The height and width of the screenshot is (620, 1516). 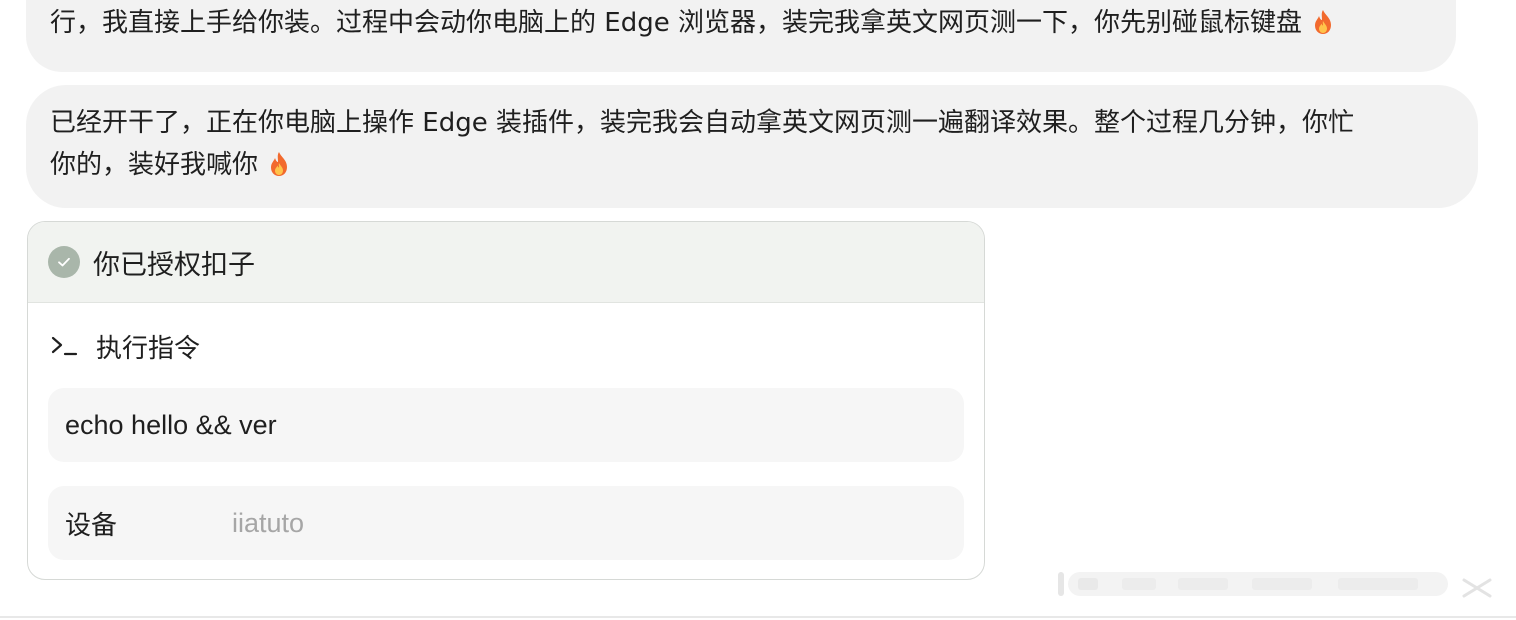 I want to click on device-value: iiatuto, so click(x=268, y=522).